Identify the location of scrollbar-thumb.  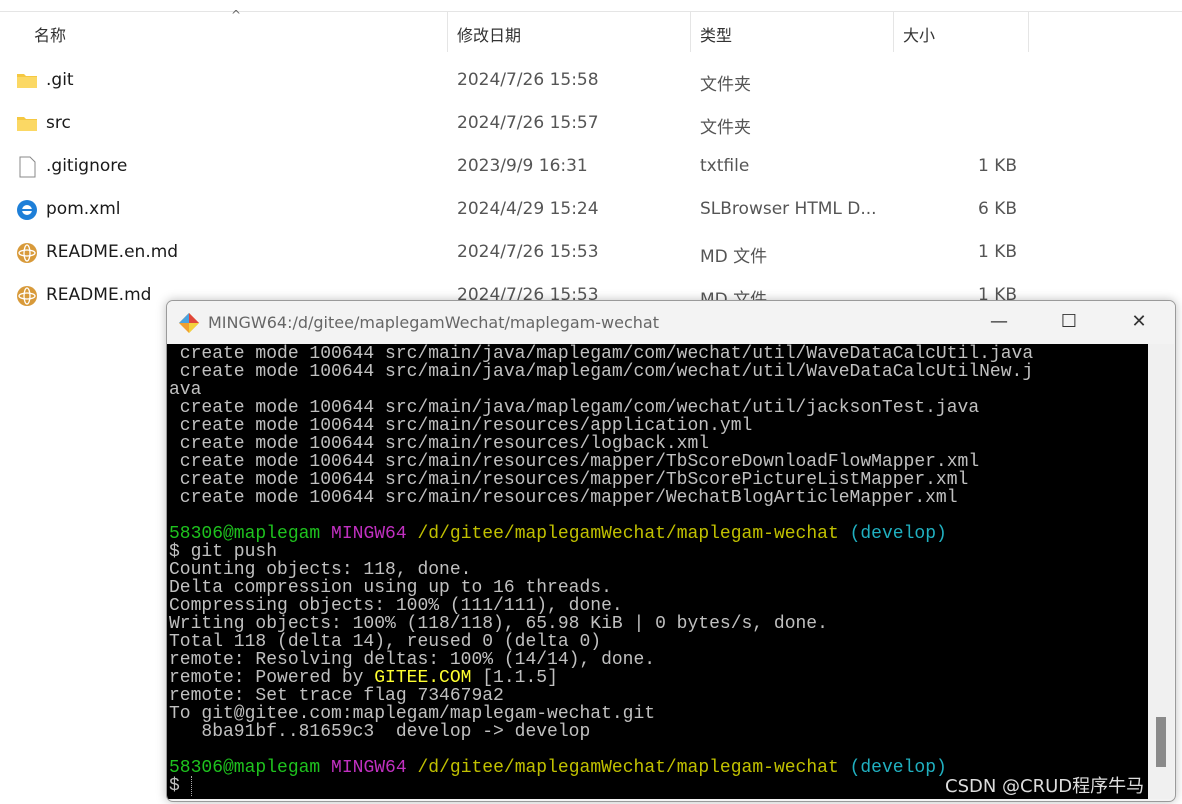
(1161, 742).